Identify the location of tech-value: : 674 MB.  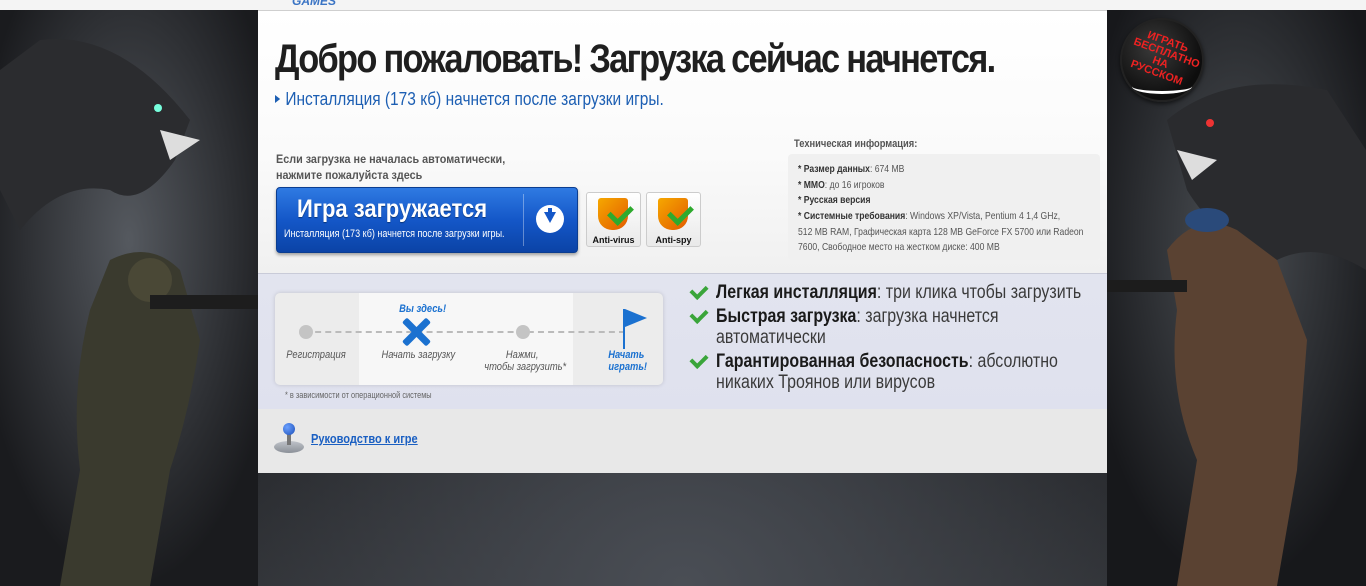
(887, 169).